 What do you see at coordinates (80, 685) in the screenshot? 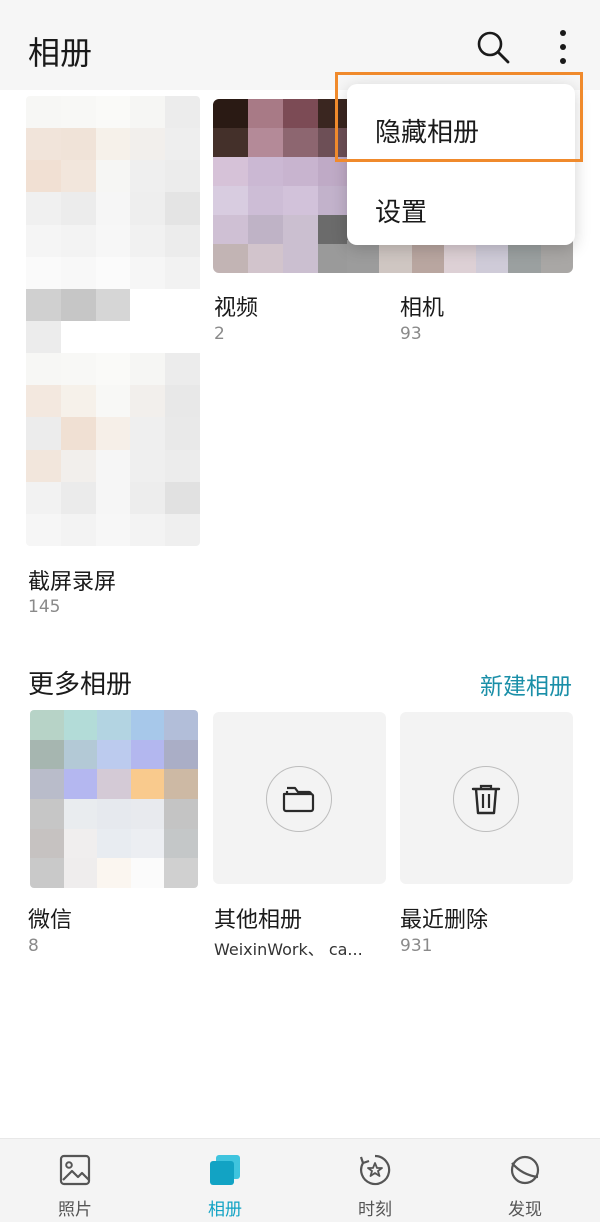
I see `more-albums-title: 更多相册` at bounding box center [80, 685].